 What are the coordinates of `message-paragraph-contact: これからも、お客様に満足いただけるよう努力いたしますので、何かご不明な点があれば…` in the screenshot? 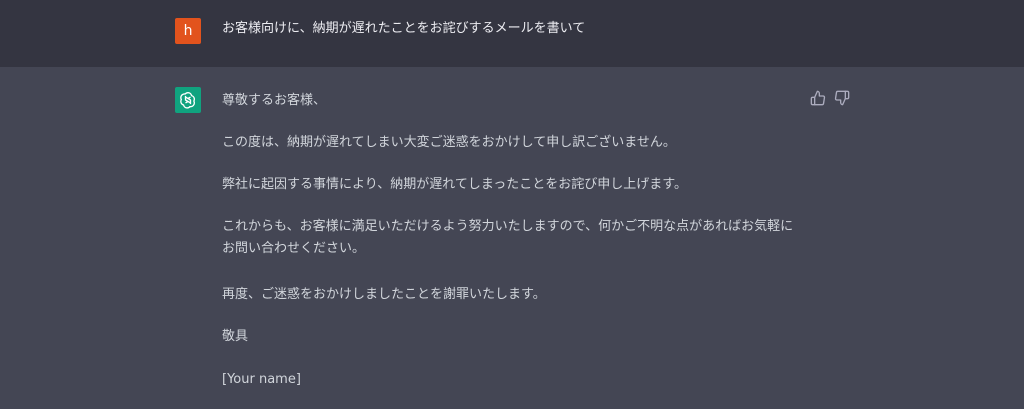 It's located at (508, 237).